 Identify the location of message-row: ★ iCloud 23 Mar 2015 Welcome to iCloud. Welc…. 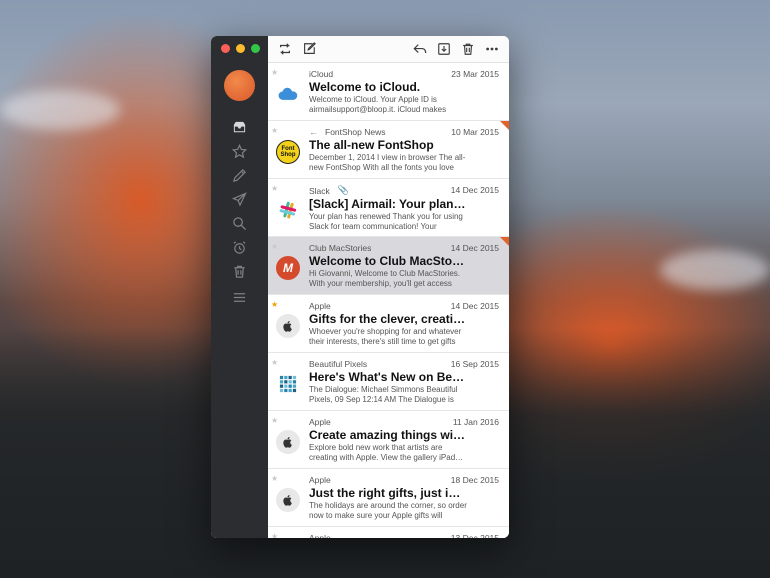
(388, 92).